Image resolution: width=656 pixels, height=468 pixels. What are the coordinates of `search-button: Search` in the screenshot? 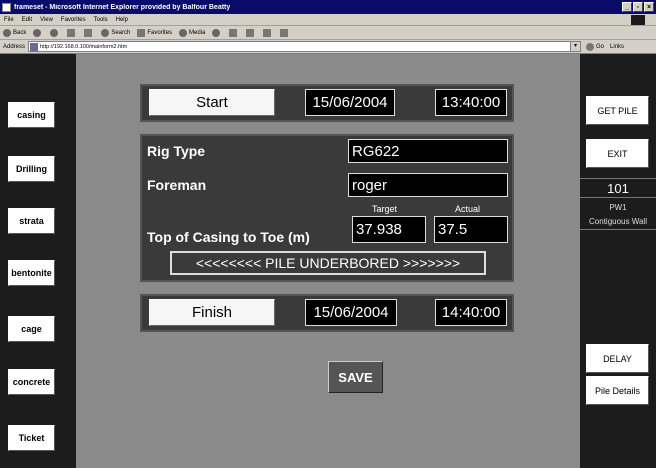 It's located at (116, 32).